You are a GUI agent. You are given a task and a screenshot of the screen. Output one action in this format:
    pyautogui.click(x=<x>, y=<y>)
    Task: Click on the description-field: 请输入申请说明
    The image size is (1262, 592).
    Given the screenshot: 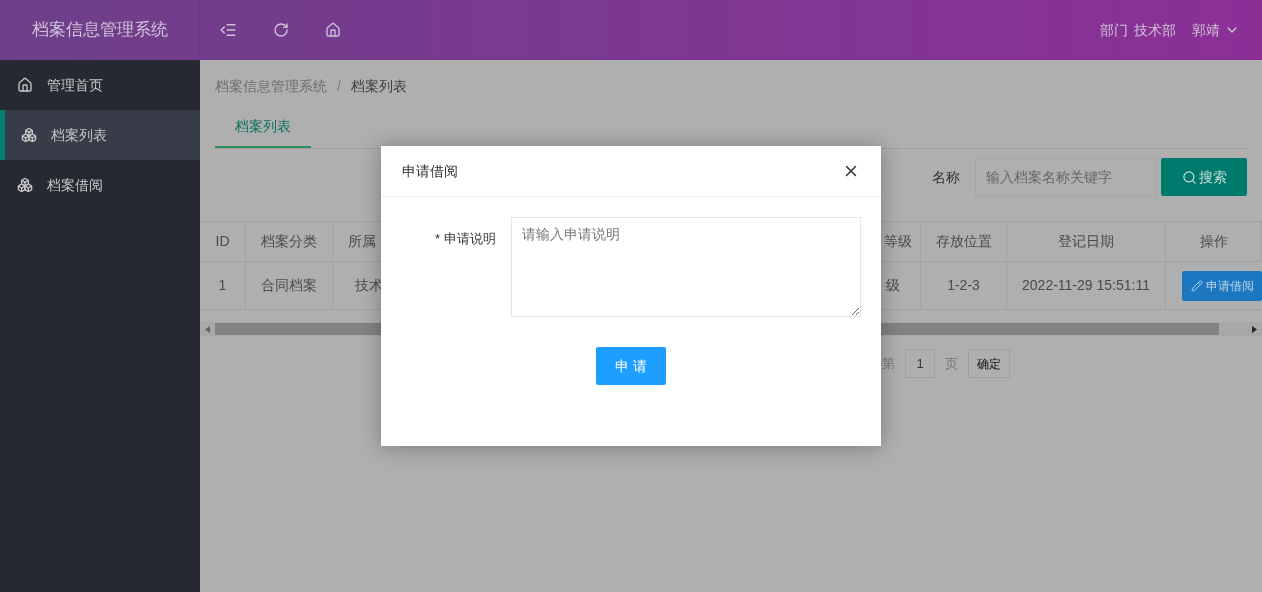 What is the action you would take?
    pyautogui.click(x=686, y=267)
    